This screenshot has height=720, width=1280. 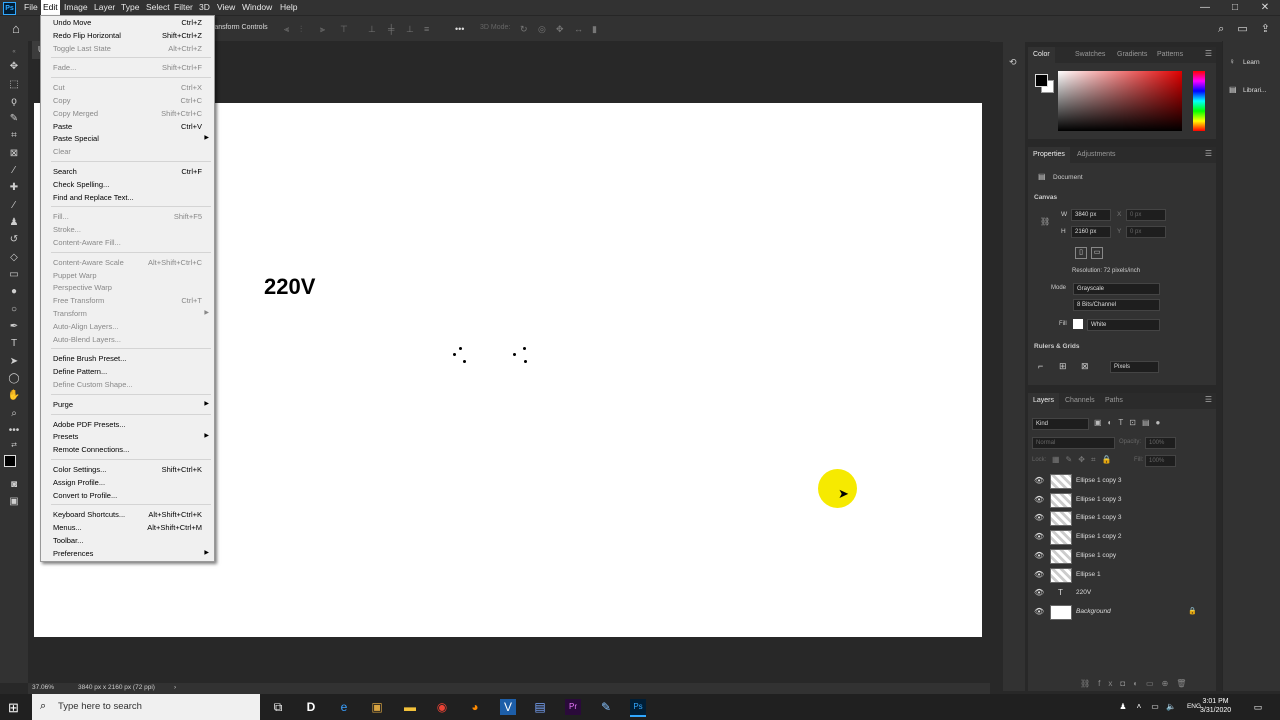 I want to click on eyedropper-tool-icon: ⁄, so click(x=14, y=171).